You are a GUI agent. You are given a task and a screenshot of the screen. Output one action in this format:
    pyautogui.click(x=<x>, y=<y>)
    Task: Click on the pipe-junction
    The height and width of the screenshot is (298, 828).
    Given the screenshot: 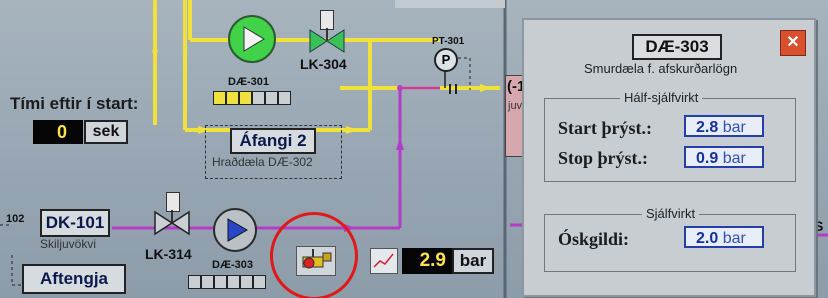 What is the action you would take?
    pyautogui.click(x=400, y=88)
    